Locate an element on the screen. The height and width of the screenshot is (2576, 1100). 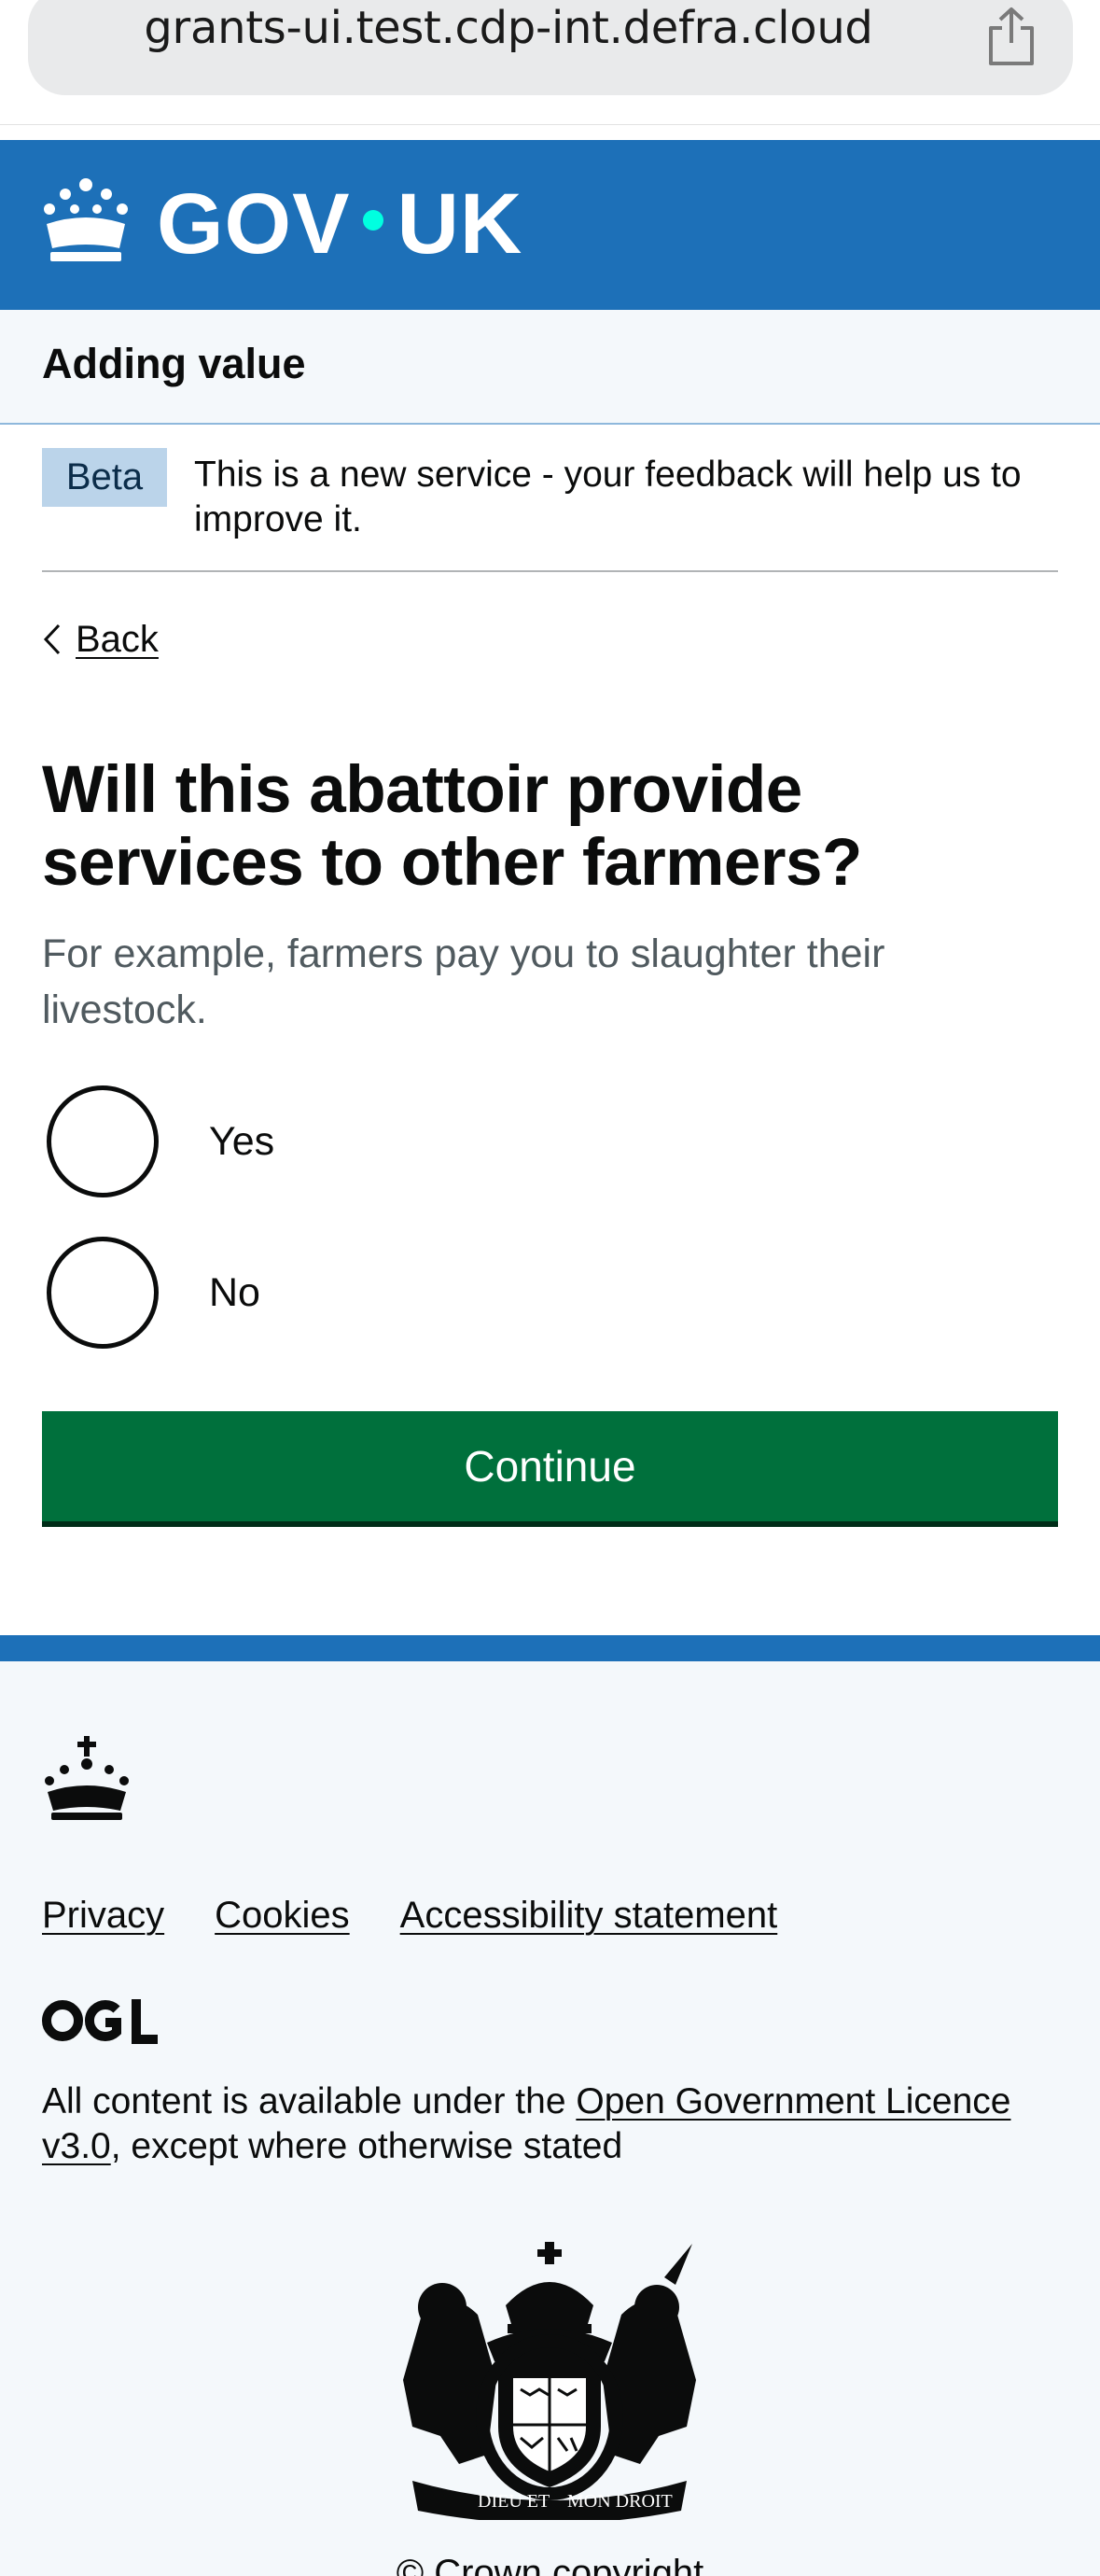
service-name: Adding value is located at coordinates (174, 364).